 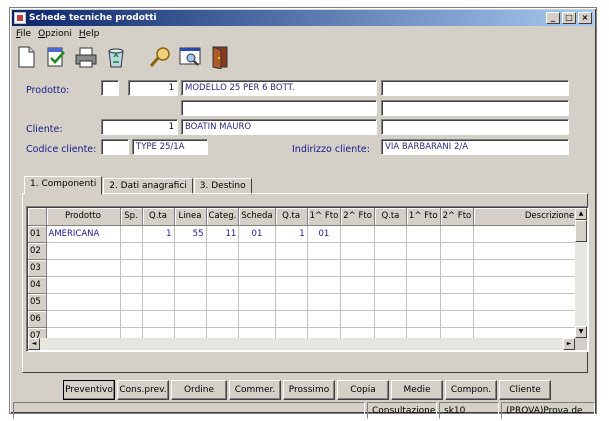 I want to click on col-header-prodotto: Prodotto, so click(x=83, y=217).